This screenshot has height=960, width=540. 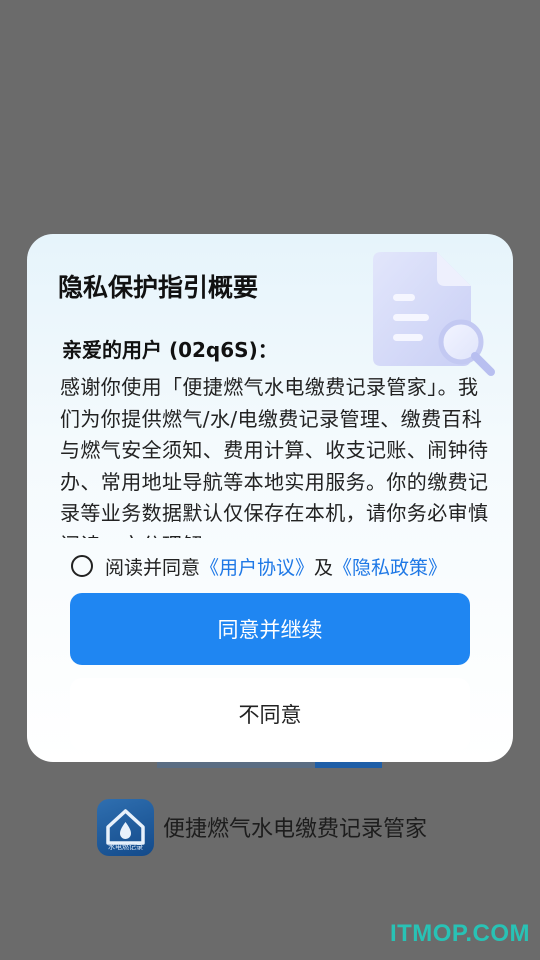 I want to click on consent-and: 及, so click(x=324, y=567).